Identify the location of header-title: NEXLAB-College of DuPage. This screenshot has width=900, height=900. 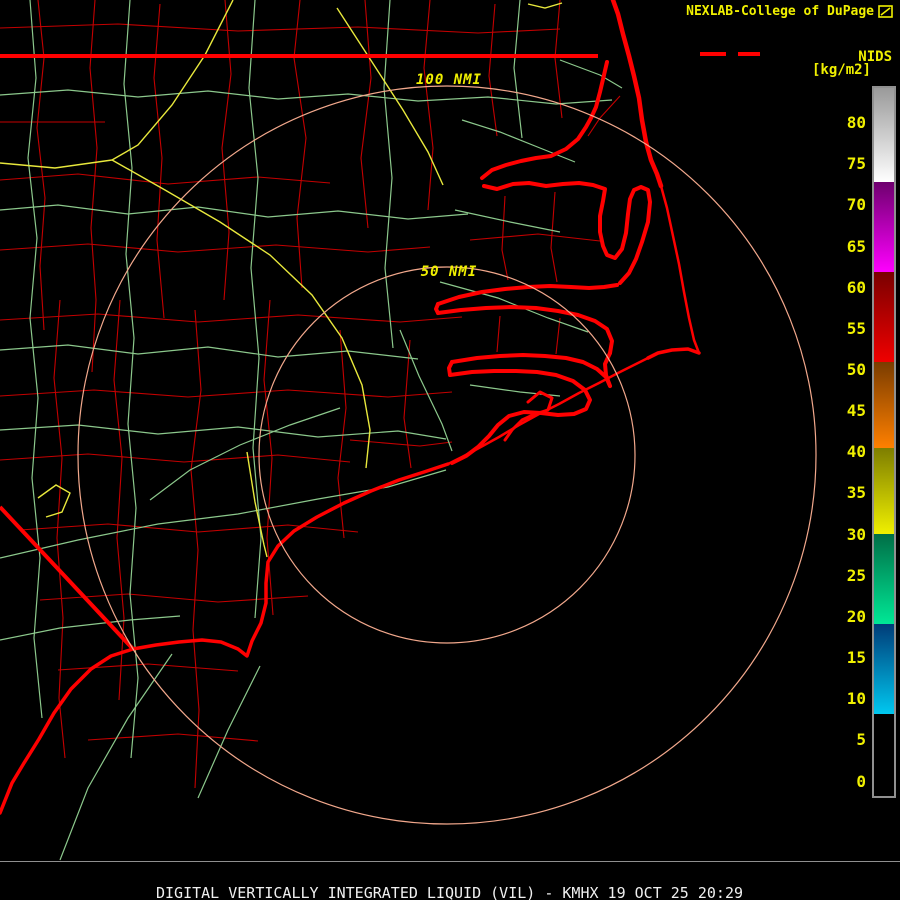
(780, 11).